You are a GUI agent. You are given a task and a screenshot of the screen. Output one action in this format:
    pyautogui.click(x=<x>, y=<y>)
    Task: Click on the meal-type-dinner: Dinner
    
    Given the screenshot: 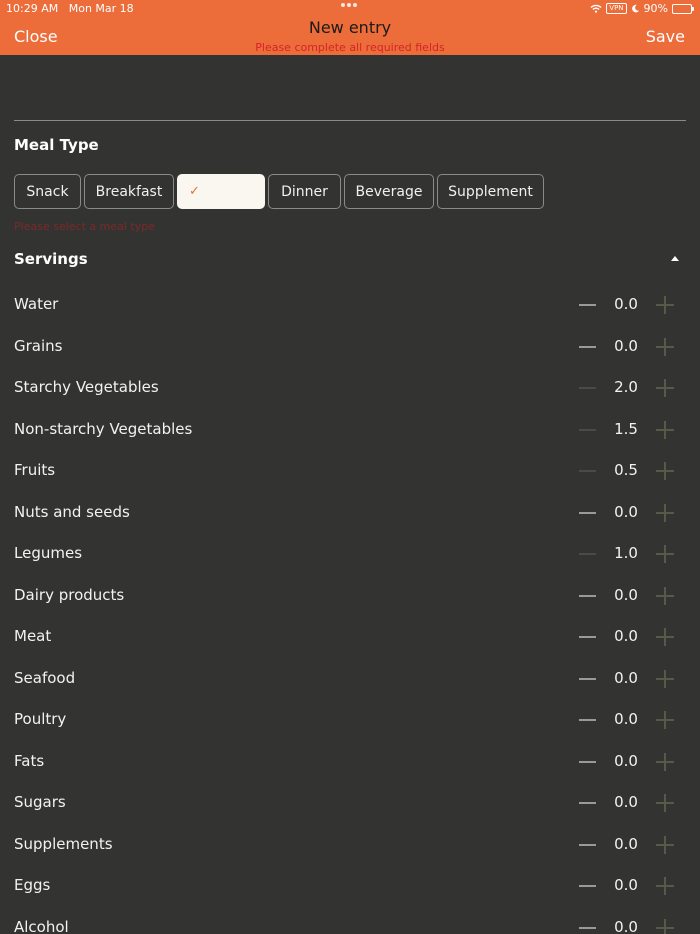 What is the action you would take?
    pyautogui.click(x=304, y=191)
    